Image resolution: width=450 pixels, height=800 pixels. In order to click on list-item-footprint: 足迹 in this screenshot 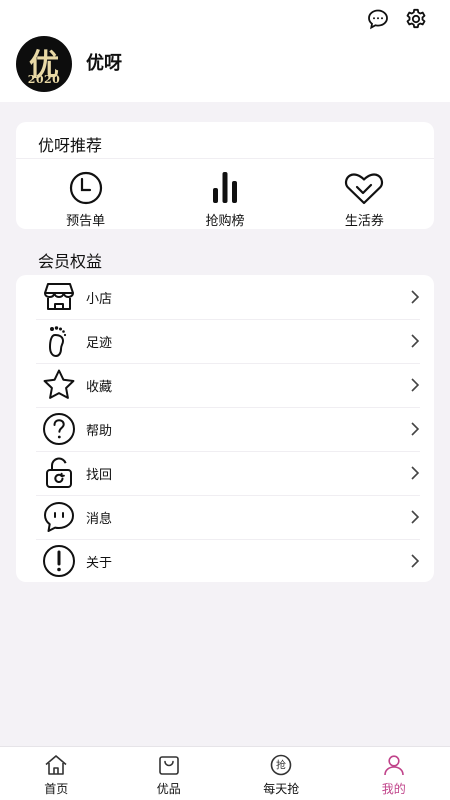, I will do `click(225, 341)`.